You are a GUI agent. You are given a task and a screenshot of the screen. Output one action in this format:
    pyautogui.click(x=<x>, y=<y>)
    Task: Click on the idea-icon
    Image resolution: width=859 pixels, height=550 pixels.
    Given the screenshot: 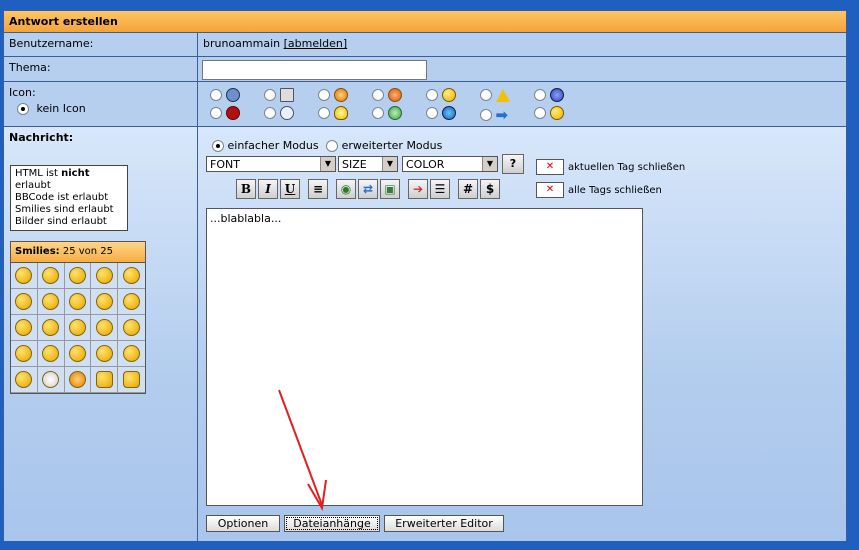 What is the action you would take?
    pyautogui.click(x=51, y=379)
    